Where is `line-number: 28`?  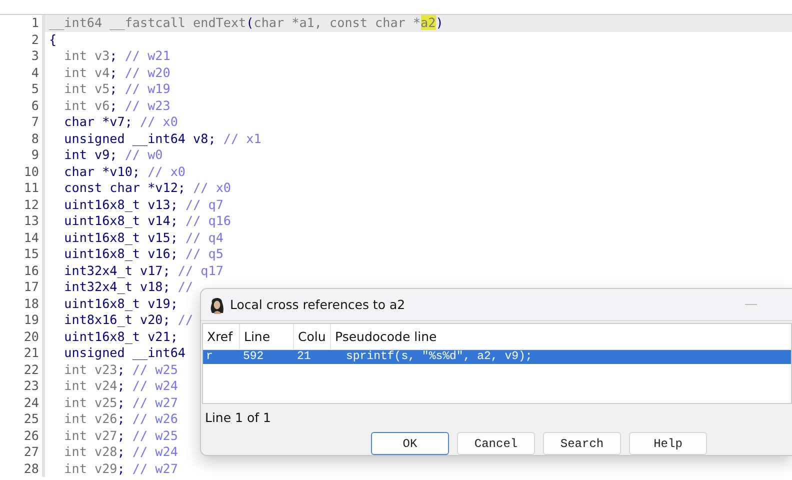
line-number: 28 is located at coordinates (22, 468).